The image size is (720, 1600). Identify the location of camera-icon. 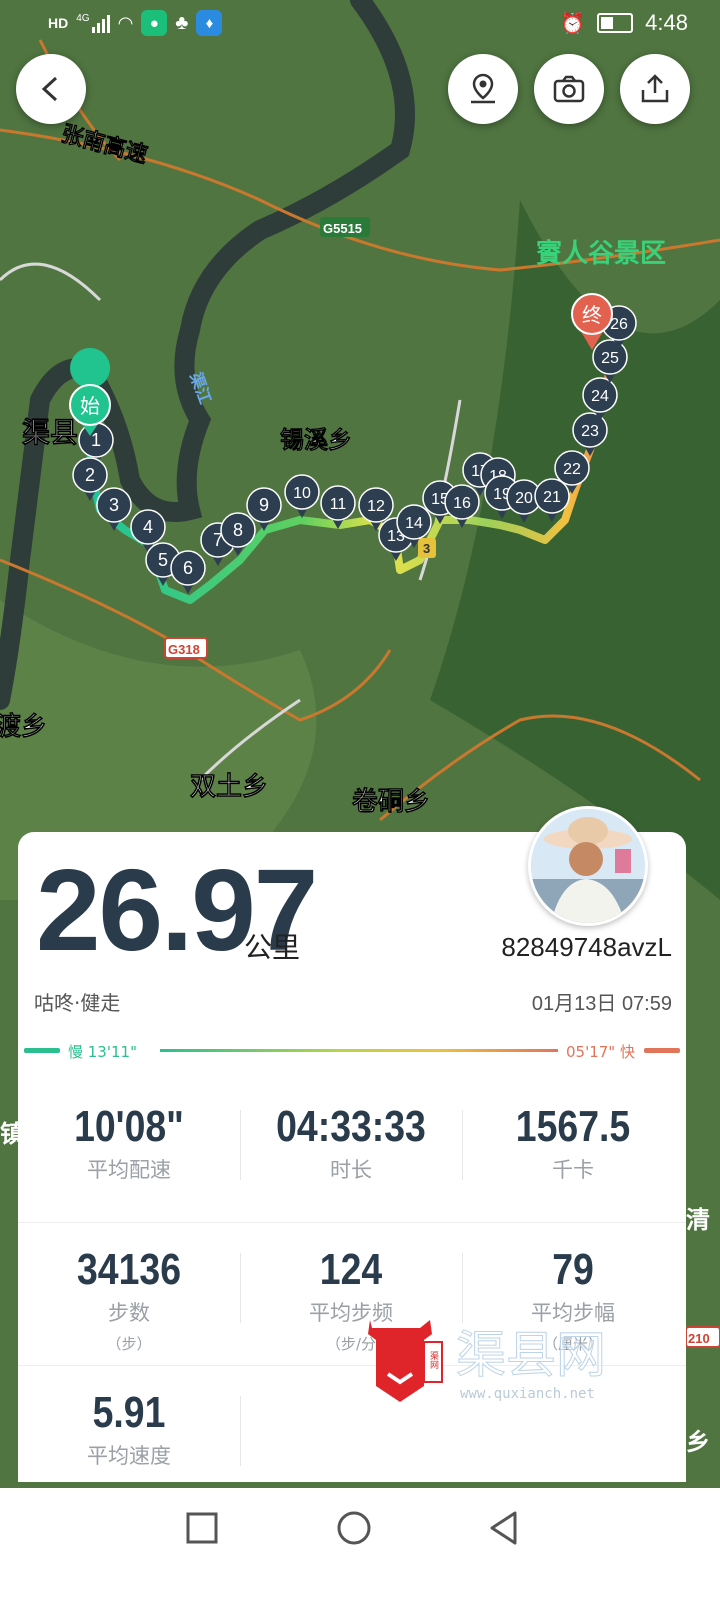
(569, 89).